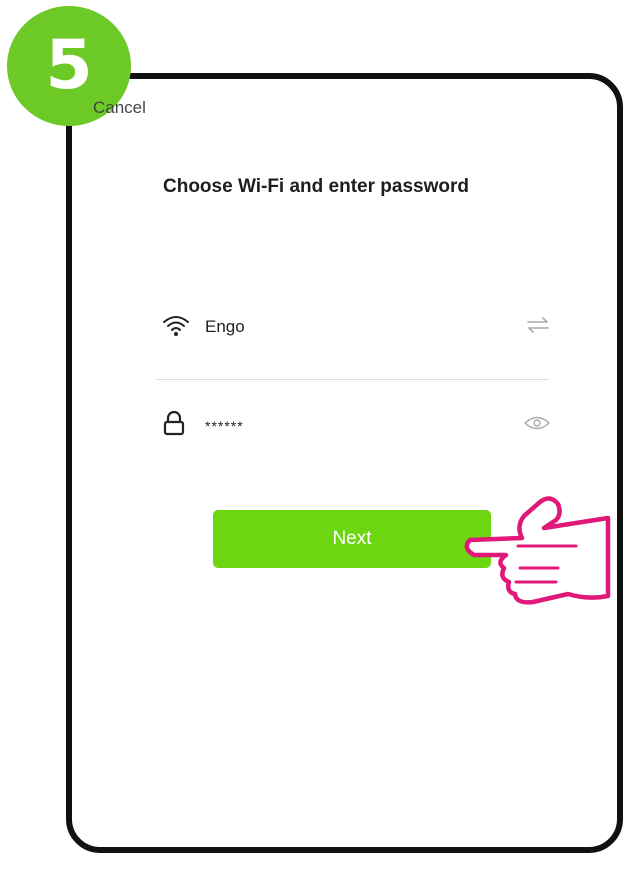 The image size is (635, 873). What do you see at coordinates (353, 379) in the screenshot?
I see `field-divider` at bounding box center [353, 379].